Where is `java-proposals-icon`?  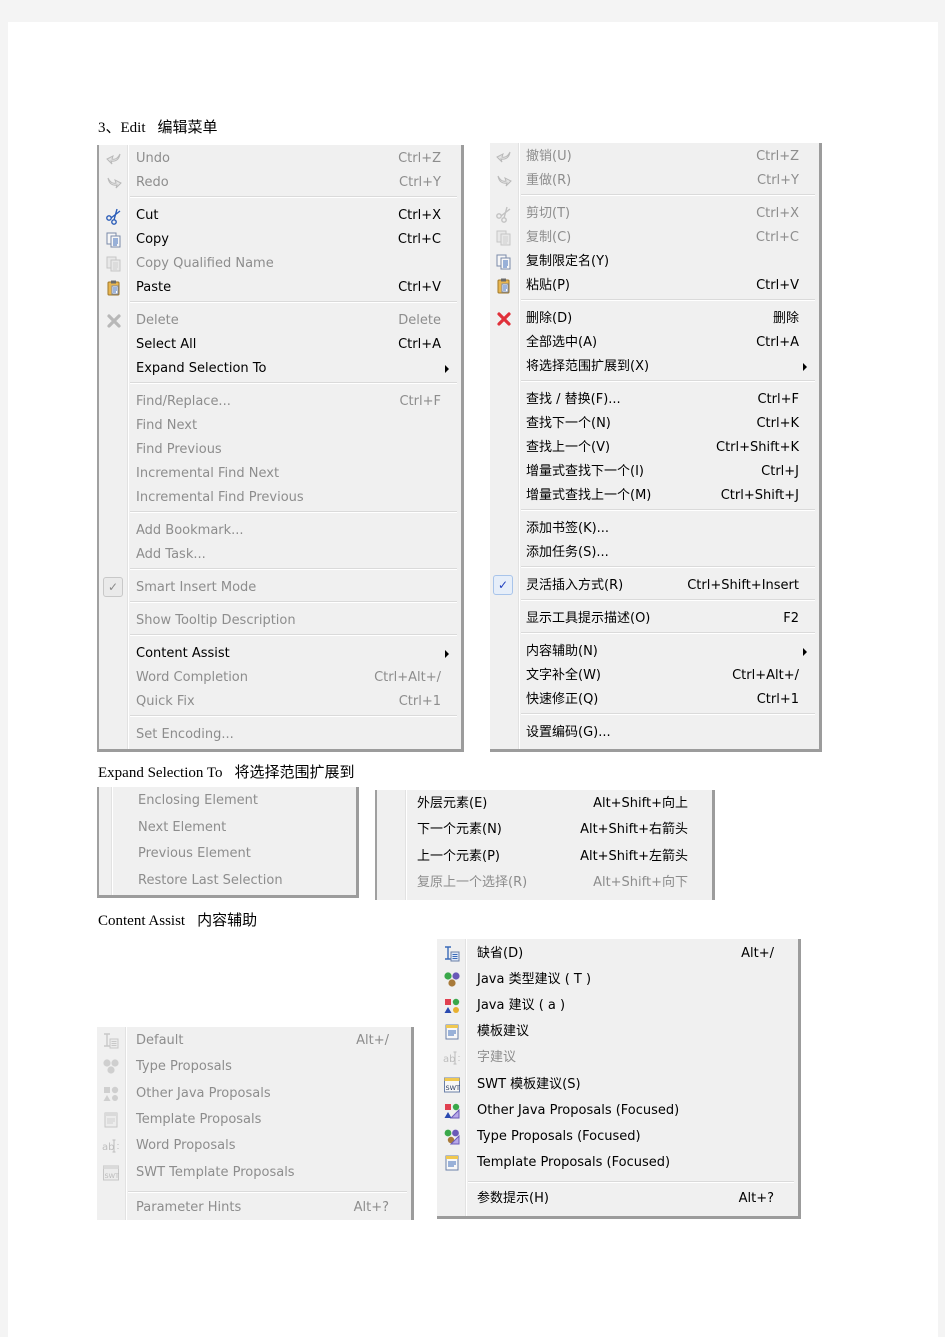
java-proposals-icon is located at coordinates (111, 1094).